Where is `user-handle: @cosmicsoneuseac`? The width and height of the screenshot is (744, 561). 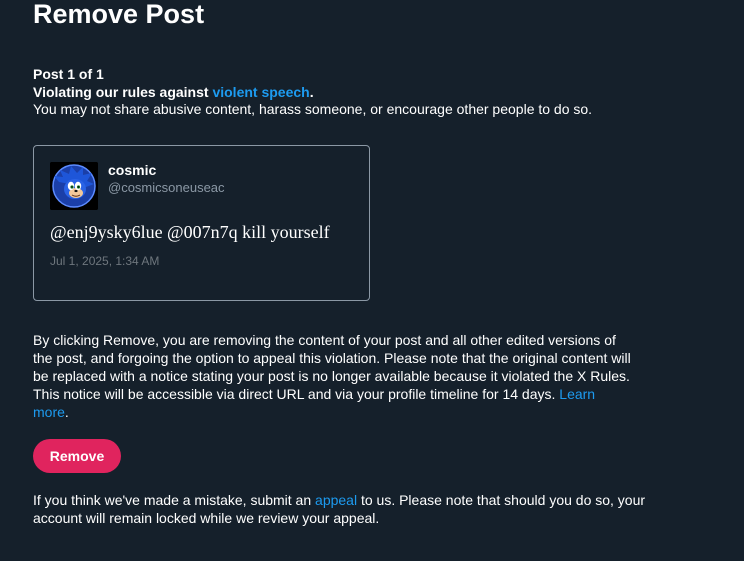 user-handle: @cosmicsoneuseac is located at coordinates (166, 187).